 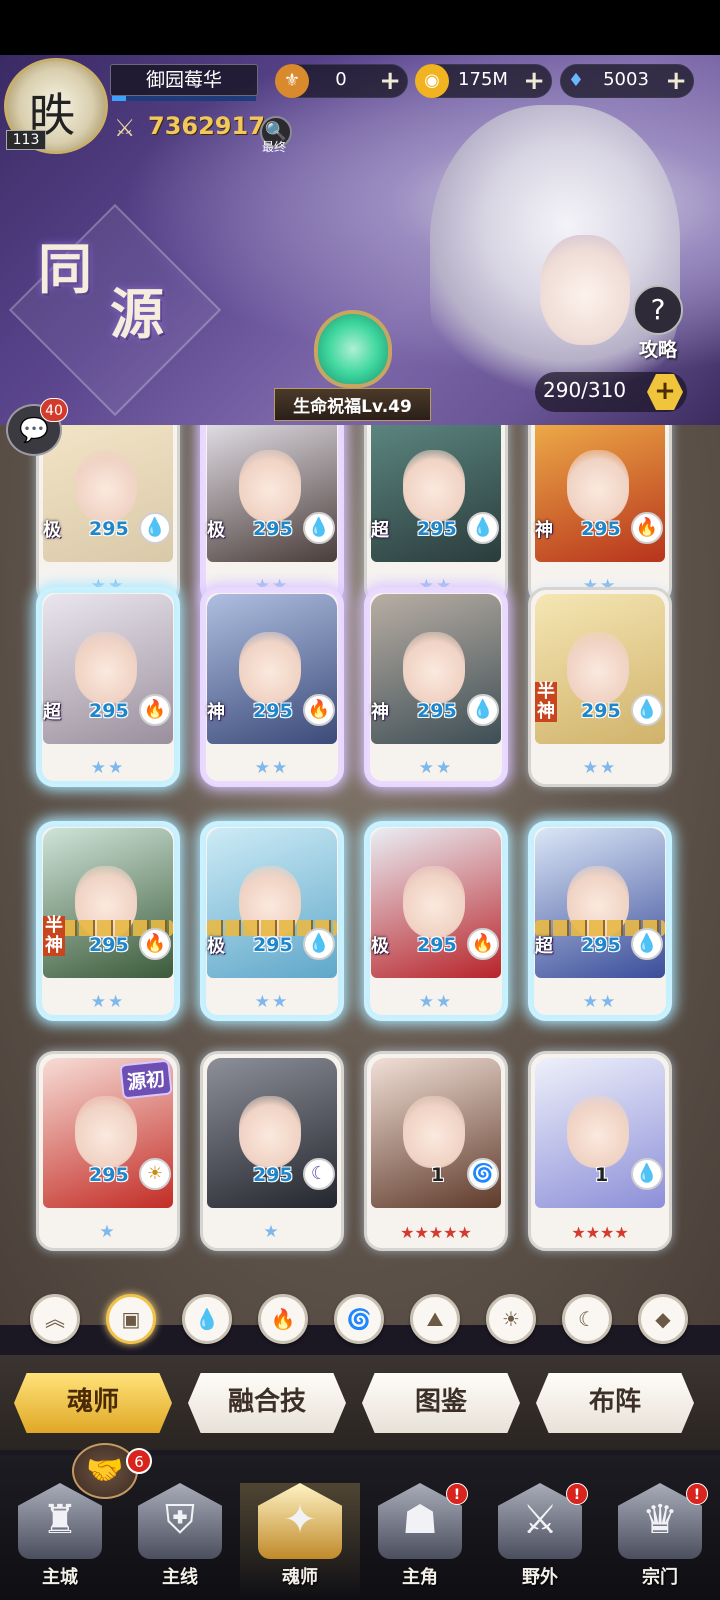 I want to click on hero-card: 神 295 💧 ★★, so click(x=436, y=687).